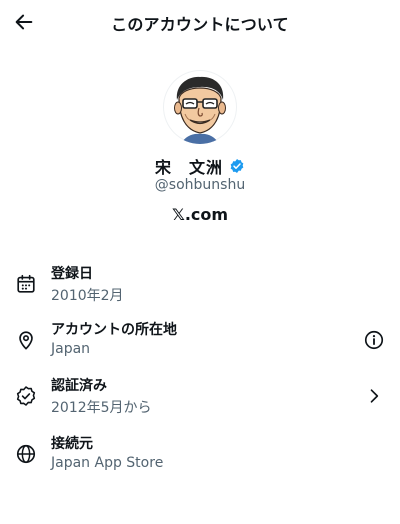  What do you see at coordinates (200, 185) in the screenshot?
I see `handle: @sohbunshu` at bounding box center [200, 185].